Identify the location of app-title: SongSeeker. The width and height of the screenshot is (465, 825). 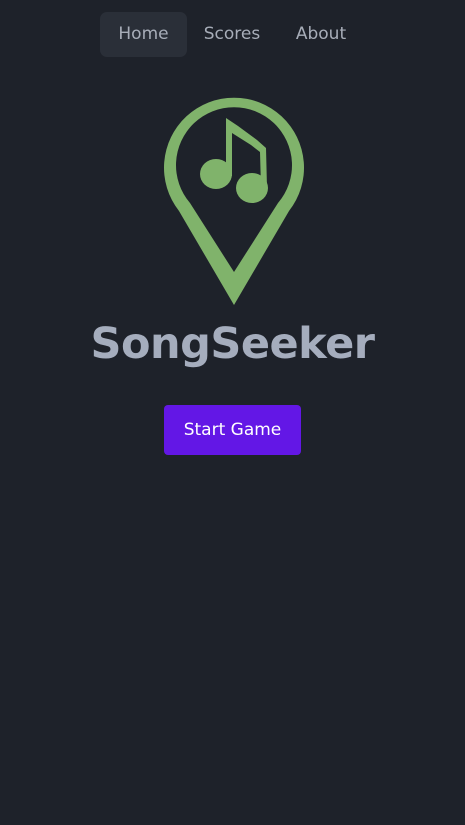
(232, 344).